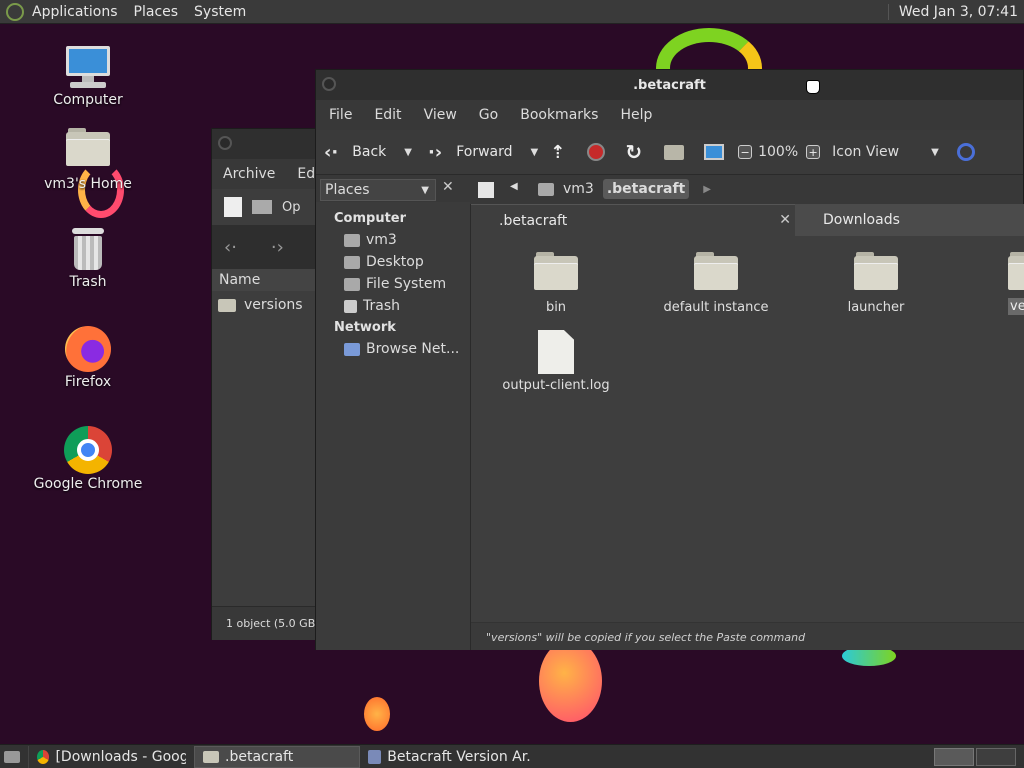  I want to click on desktop-icon-chrome: Google Chrome, so click(88, 459).